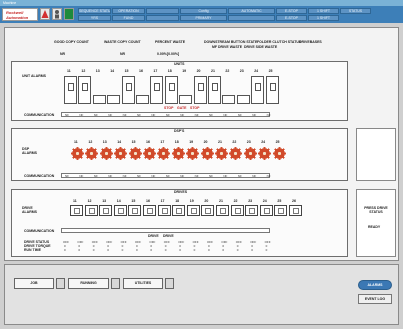 This screenshot has height=329, width=403. I want to click on warning-icon, so click(45, 14).